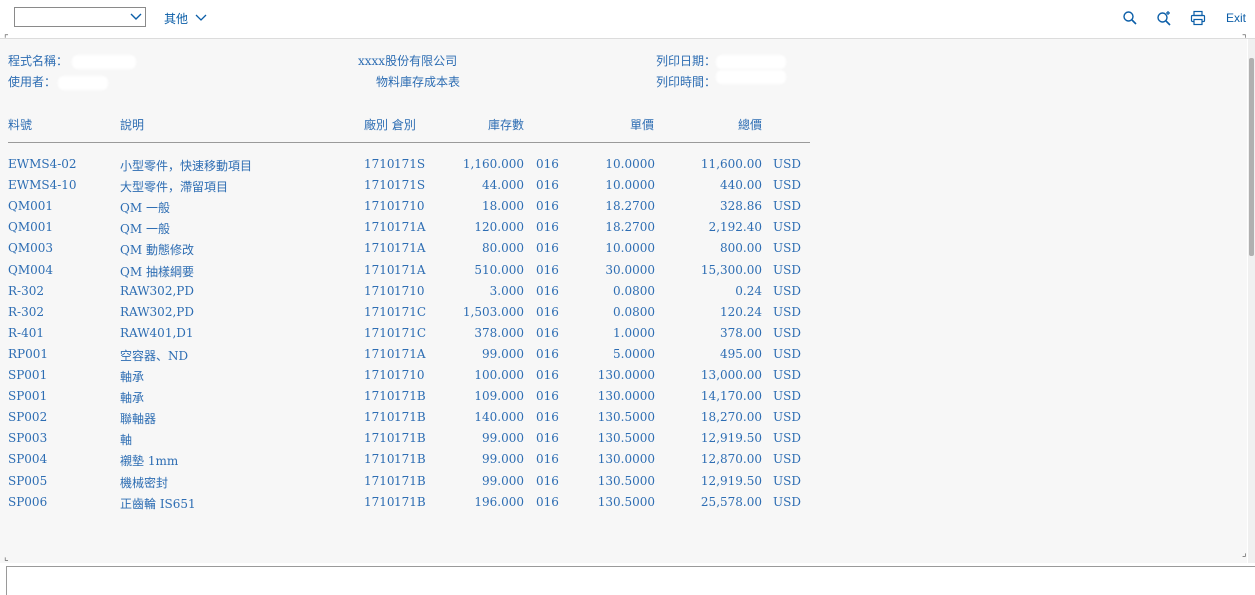 This screenshot has width=1255, height=595. I want to click on cell-price: 130.0000, so click(626, 375).